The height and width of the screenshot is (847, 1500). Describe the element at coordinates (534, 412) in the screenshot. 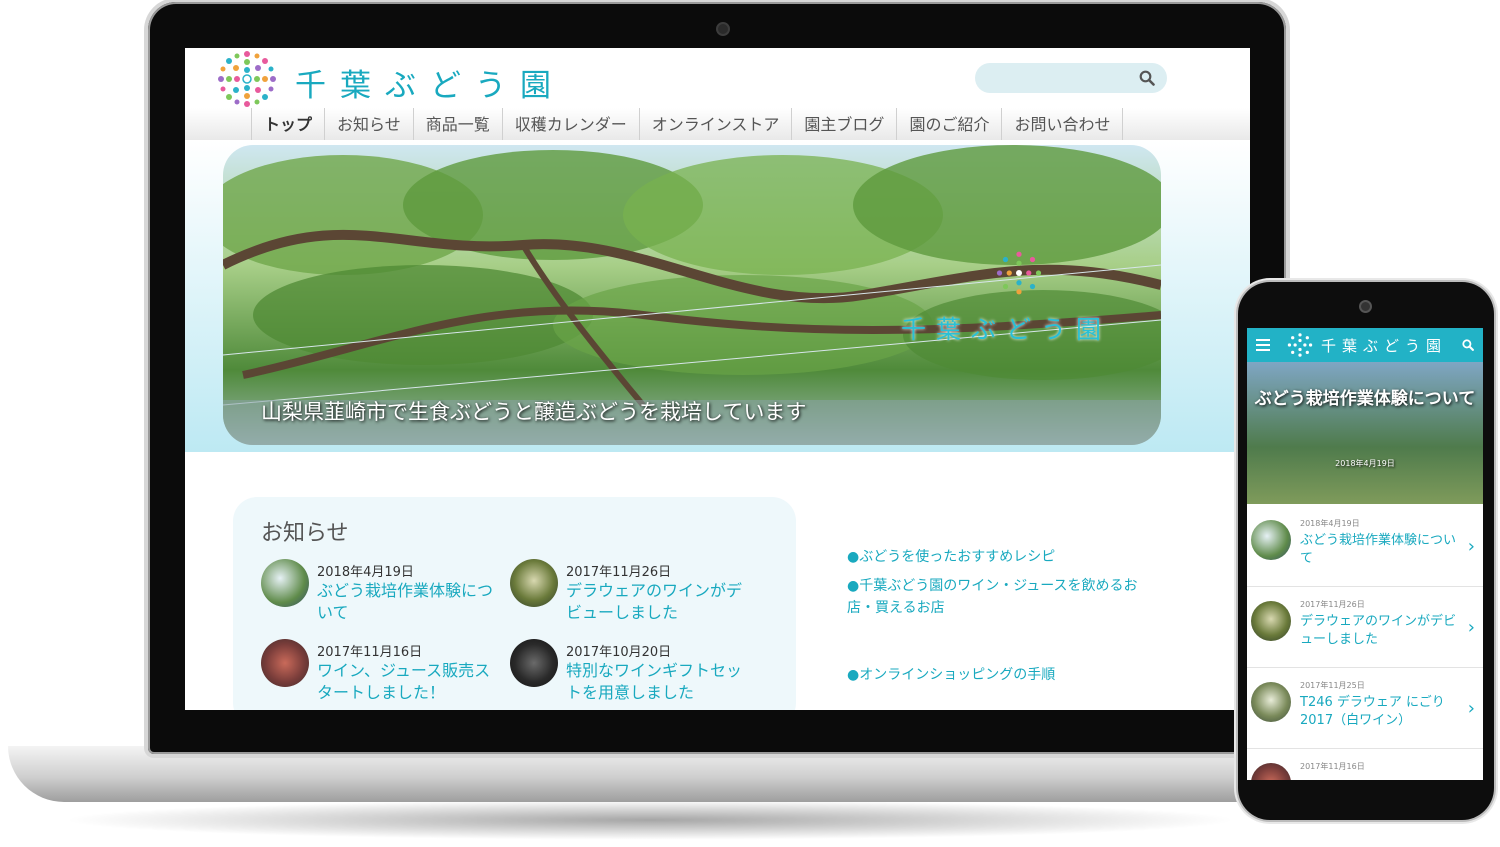

I see `hero-caption: 山梨県韮崎市で生食ぶどうと醸造ぶどうを栽培しています` at that location.